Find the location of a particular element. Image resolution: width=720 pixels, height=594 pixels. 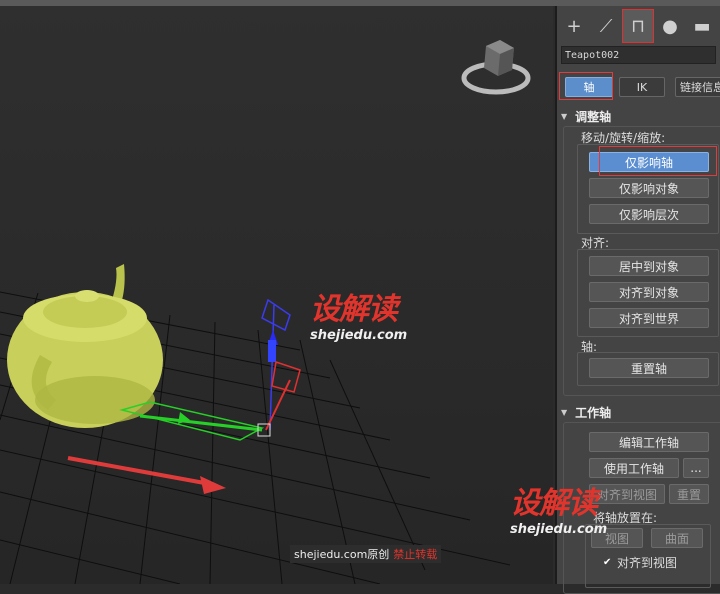

checkmark-icon: ✔ is located at coordinates (607, 562).